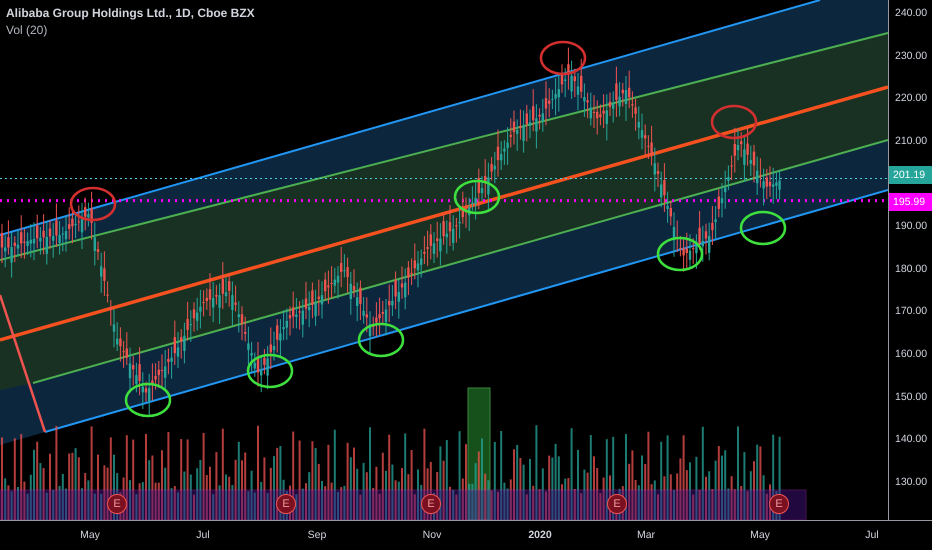 The width and height of the screenshot is (932, 550). Describe the element at coordinates (911, 13) in the screenshot. I see `price-tick: 240.00` at that location.